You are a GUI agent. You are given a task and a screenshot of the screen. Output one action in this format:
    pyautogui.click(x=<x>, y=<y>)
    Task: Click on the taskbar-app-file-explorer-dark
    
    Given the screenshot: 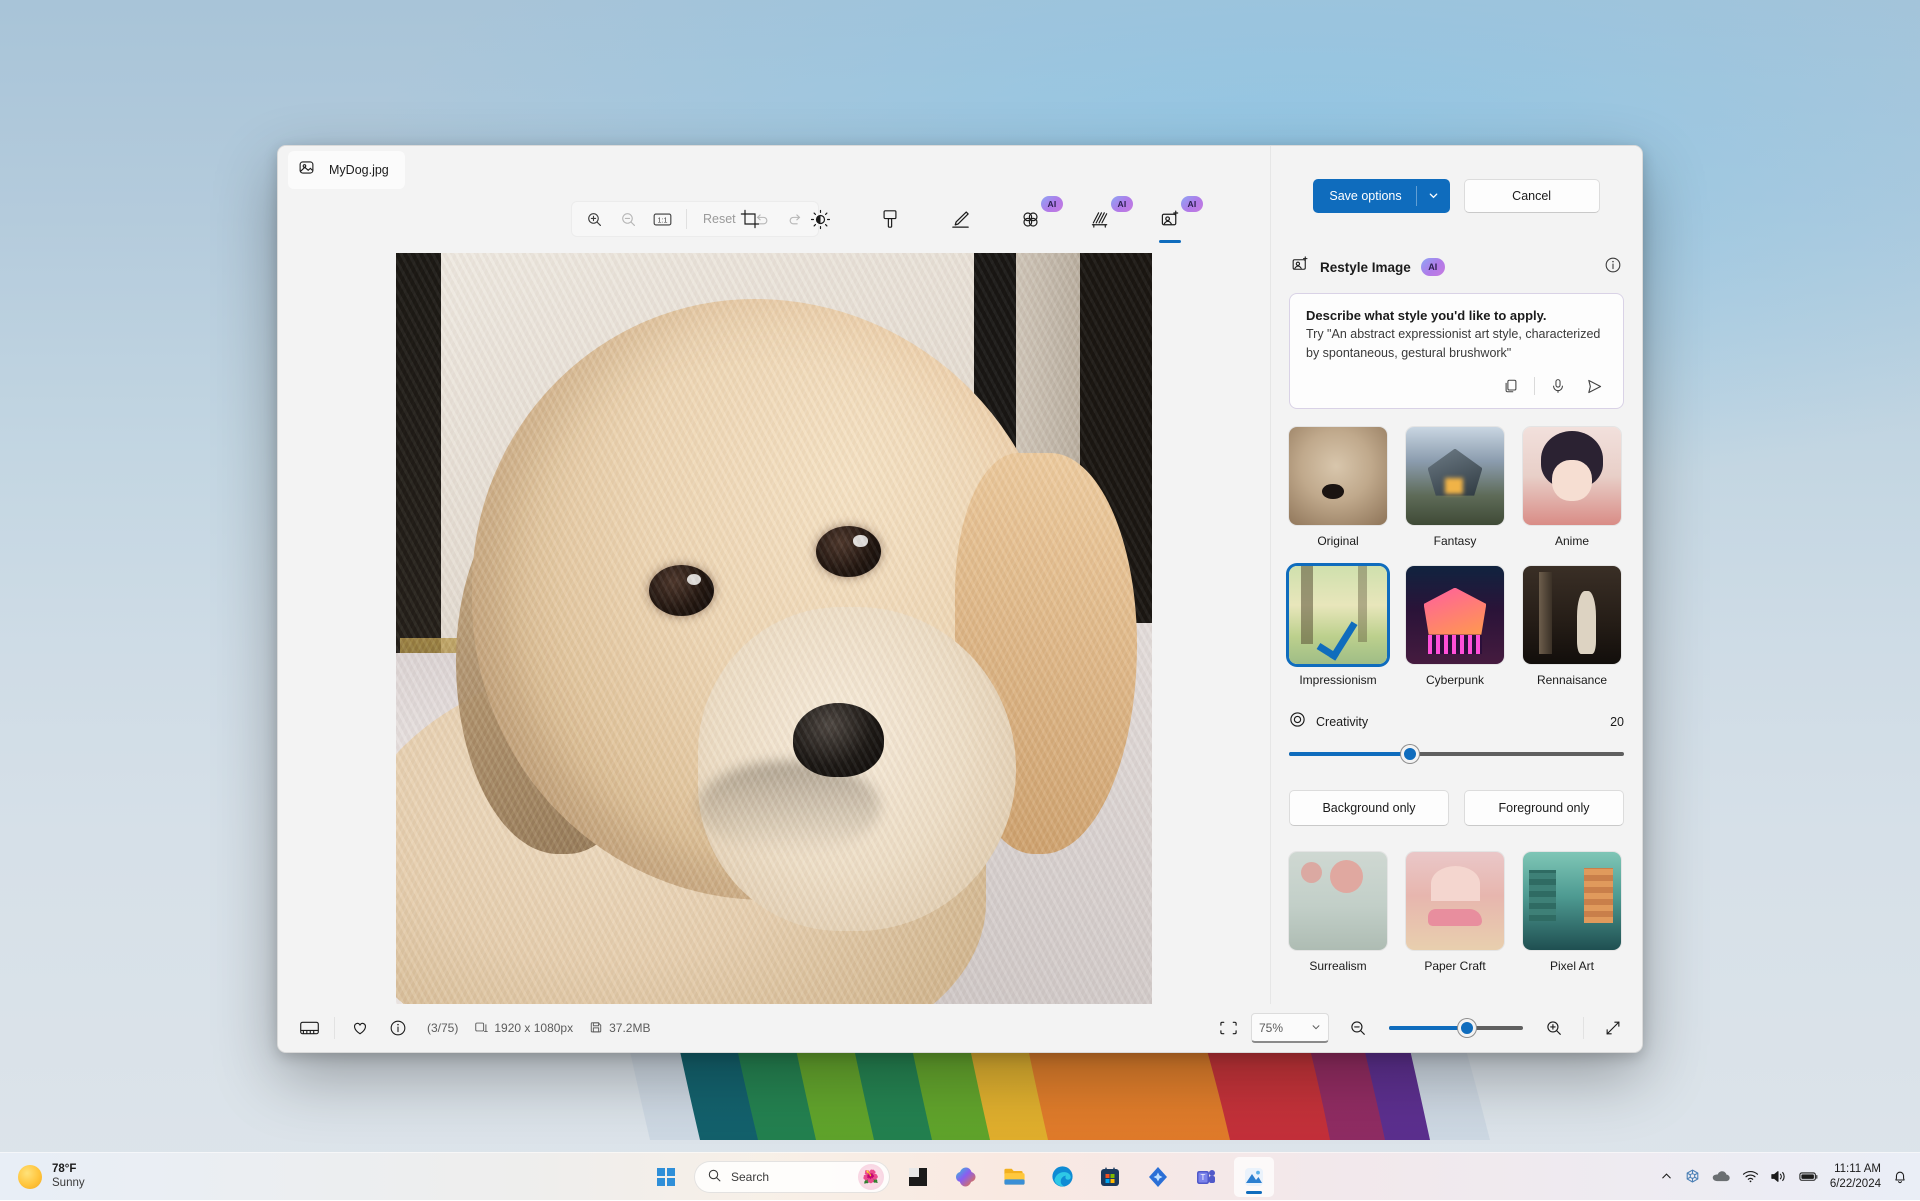 What is the action you would take?
    pyautogui.click(x=918, y=1177)
    